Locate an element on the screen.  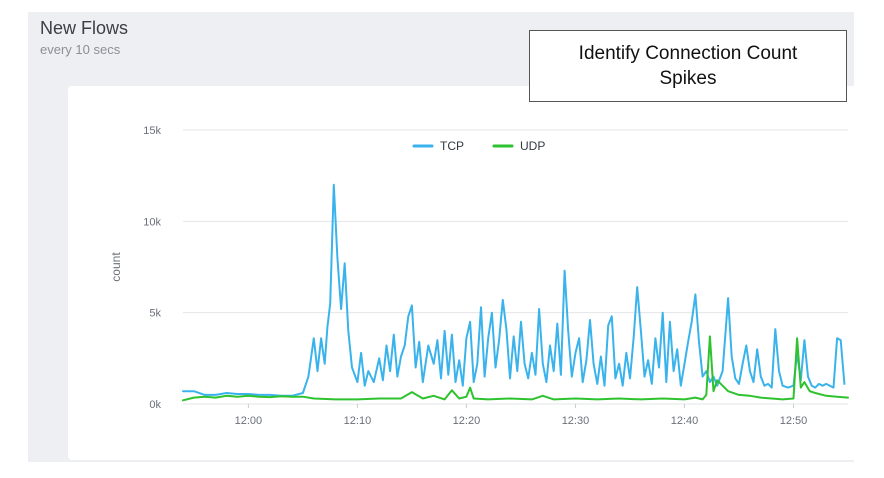
x-tick-label-3: 12:30 is located at coordinates (576, 421).